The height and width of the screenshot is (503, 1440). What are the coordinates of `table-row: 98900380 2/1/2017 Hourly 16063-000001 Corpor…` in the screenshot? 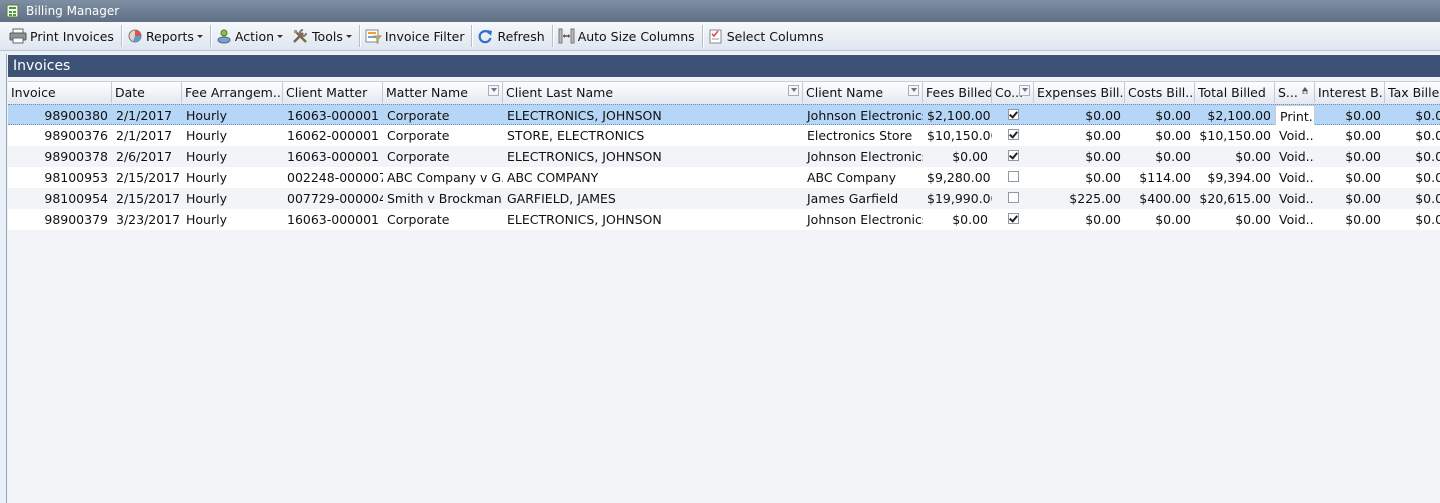 It's located at (724, 115).